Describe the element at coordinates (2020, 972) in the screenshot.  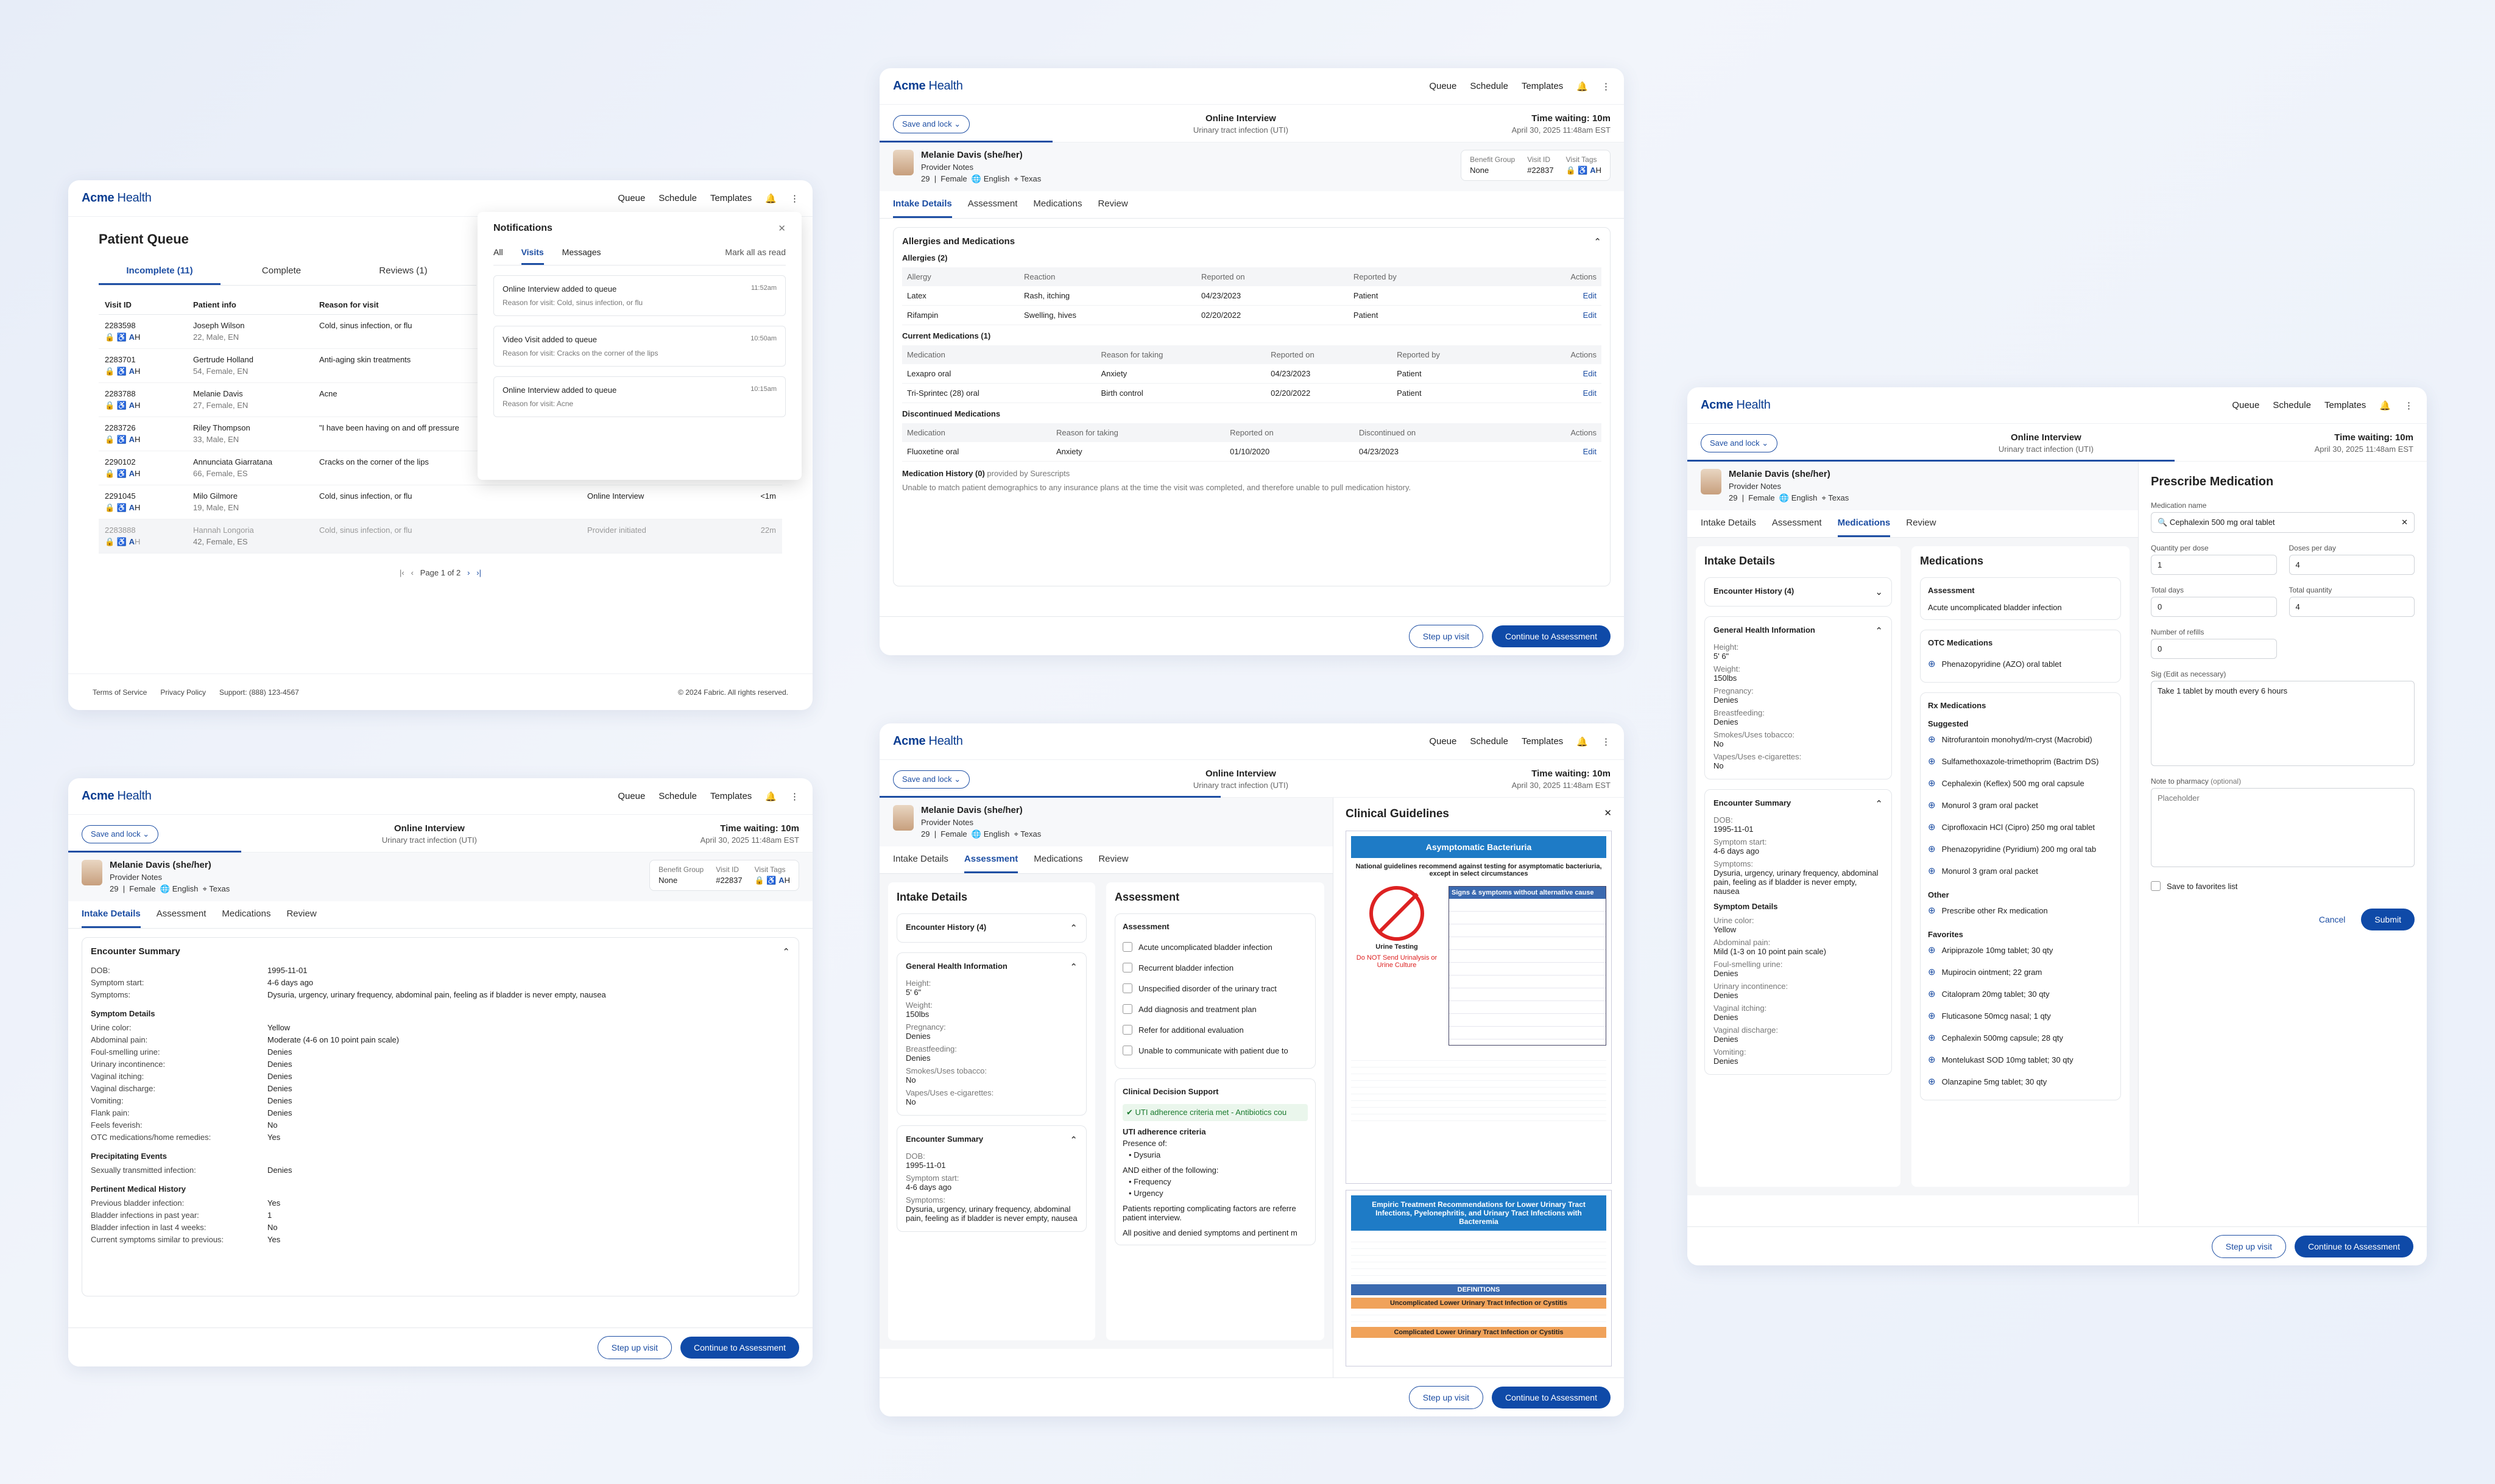
I see `add-medication-item: ⊕ Mupirocin ointment; 22 gram` at that location.